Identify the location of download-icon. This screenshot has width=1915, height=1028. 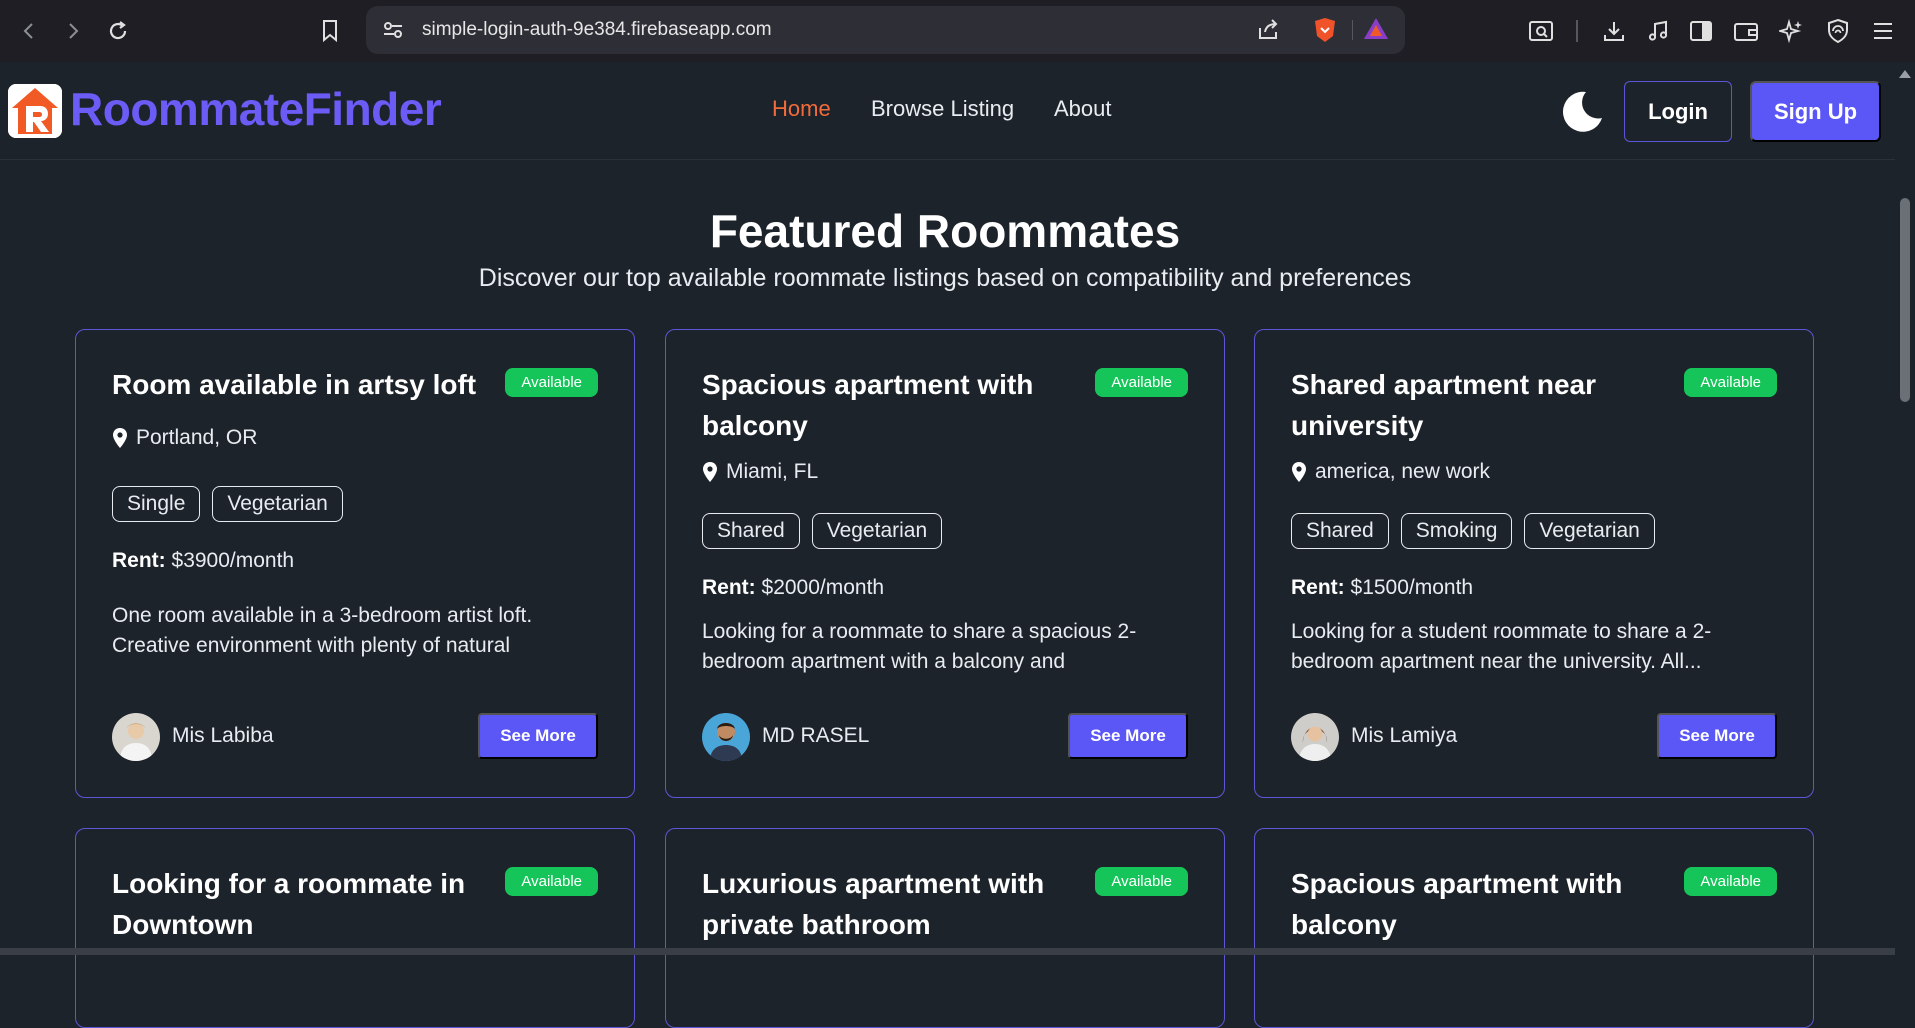
(1614, 31).